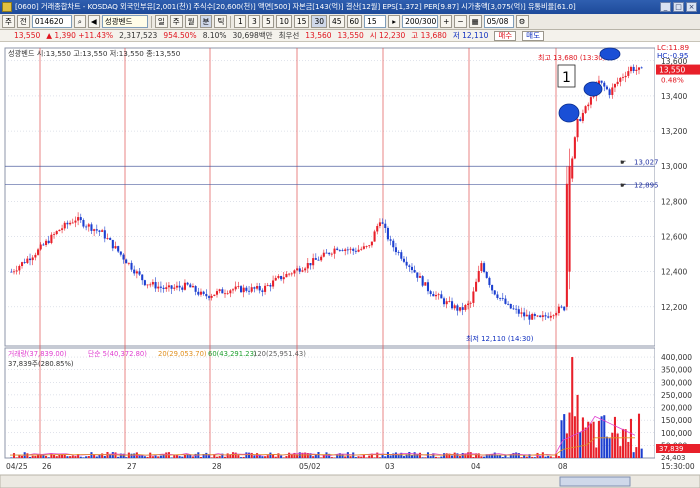 Image resolution: width=700 pixels, height=488 pixels. What do you see at coordinates (310, 466) in the screenshot?
I see `date-tick-label: 05/02` at bounding box center [310, 466].